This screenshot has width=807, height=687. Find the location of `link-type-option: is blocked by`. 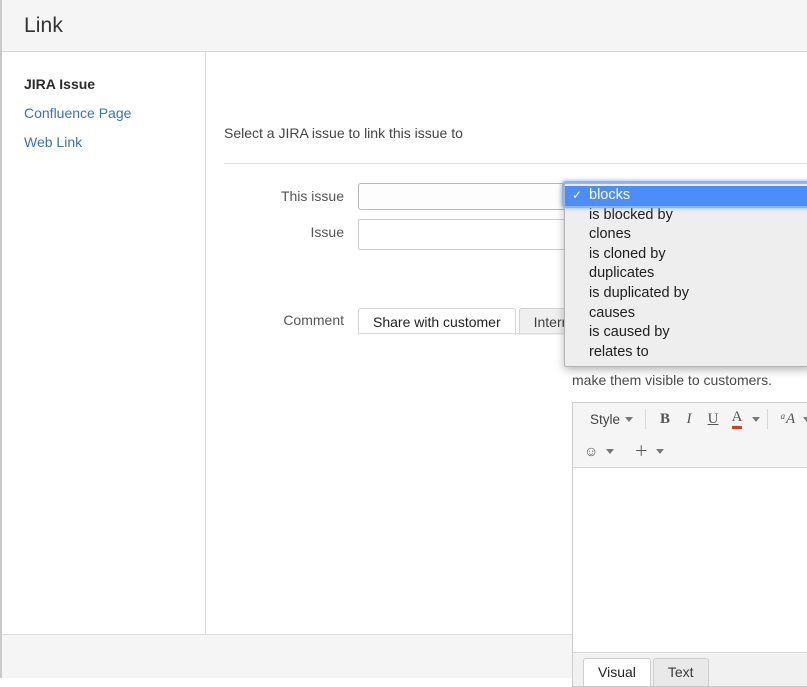

link-type-option: is blocked by is located at coordinates (686, 216).